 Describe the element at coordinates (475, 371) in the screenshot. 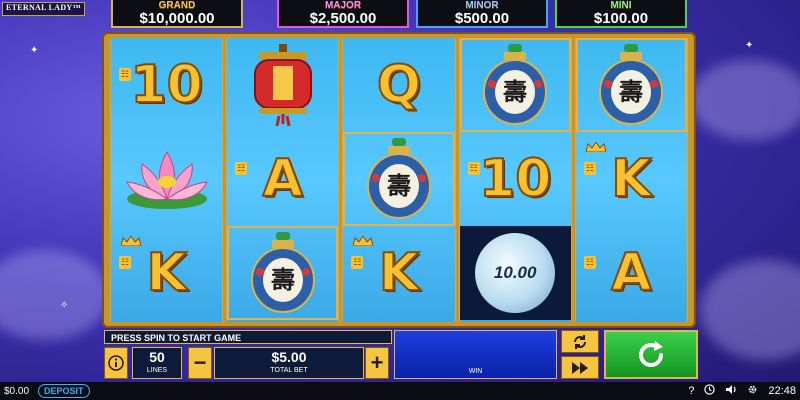

I see `win-label: WIN` at that location.